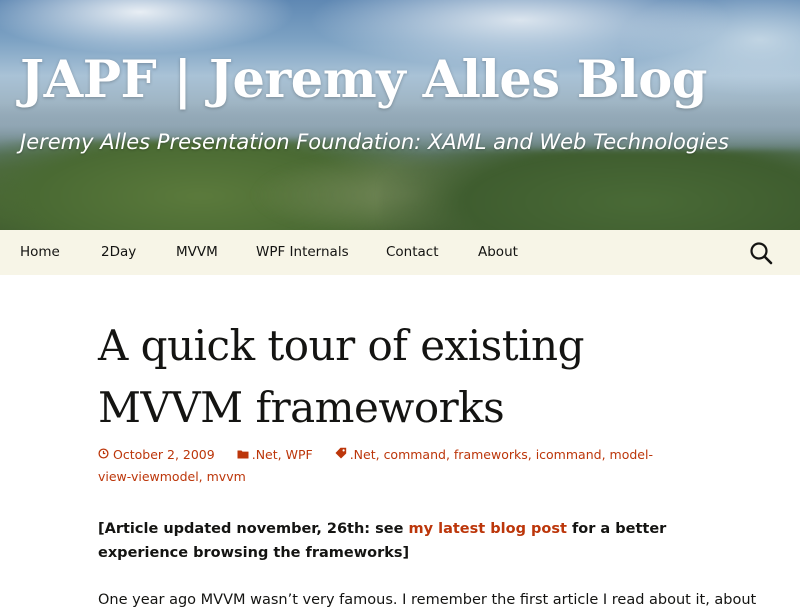  What do you see at coordinates (415, 454) in the screenshot?
I see `tag-link: command` at bounding box center [415, 454].